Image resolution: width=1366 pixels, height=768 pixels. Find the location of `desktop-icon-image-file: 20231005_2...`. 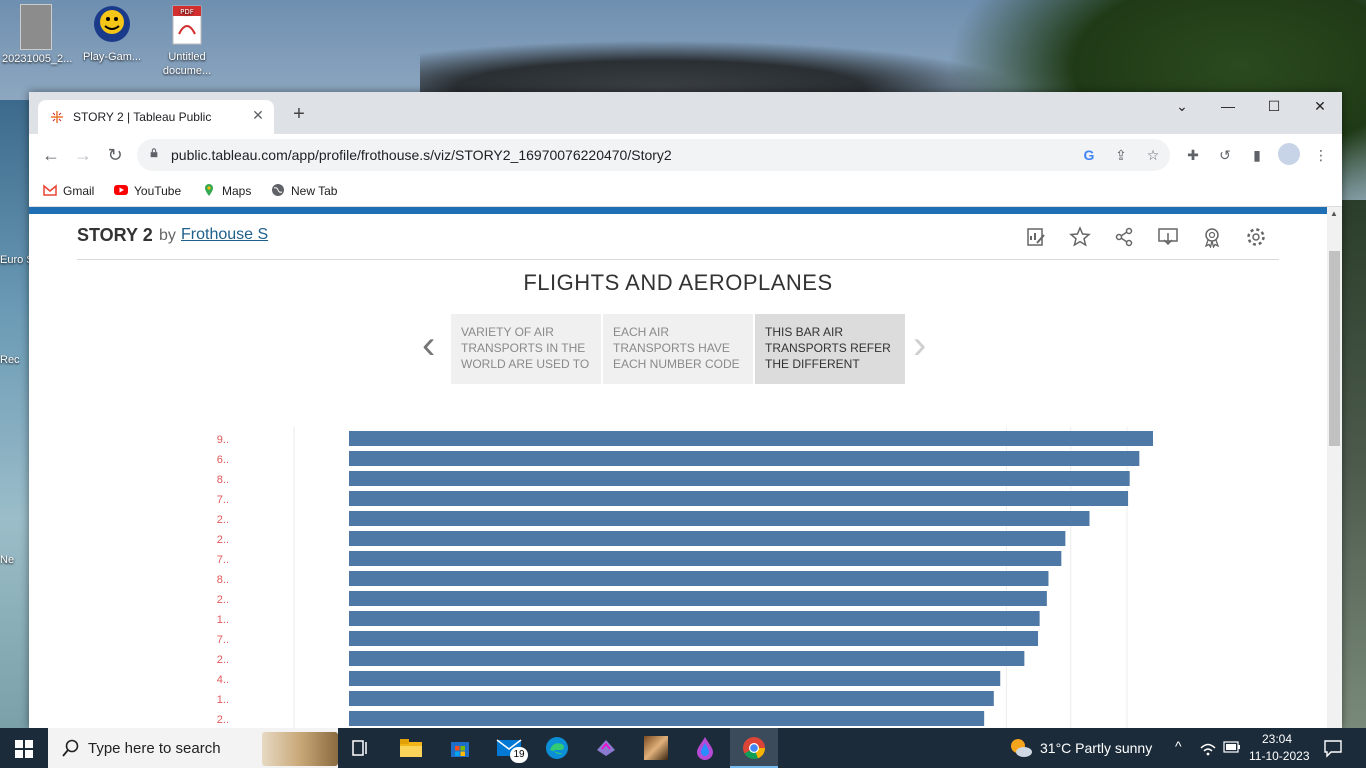

desktop-icon-image-file: 20231005_2... is located at coordinates (37, 35).